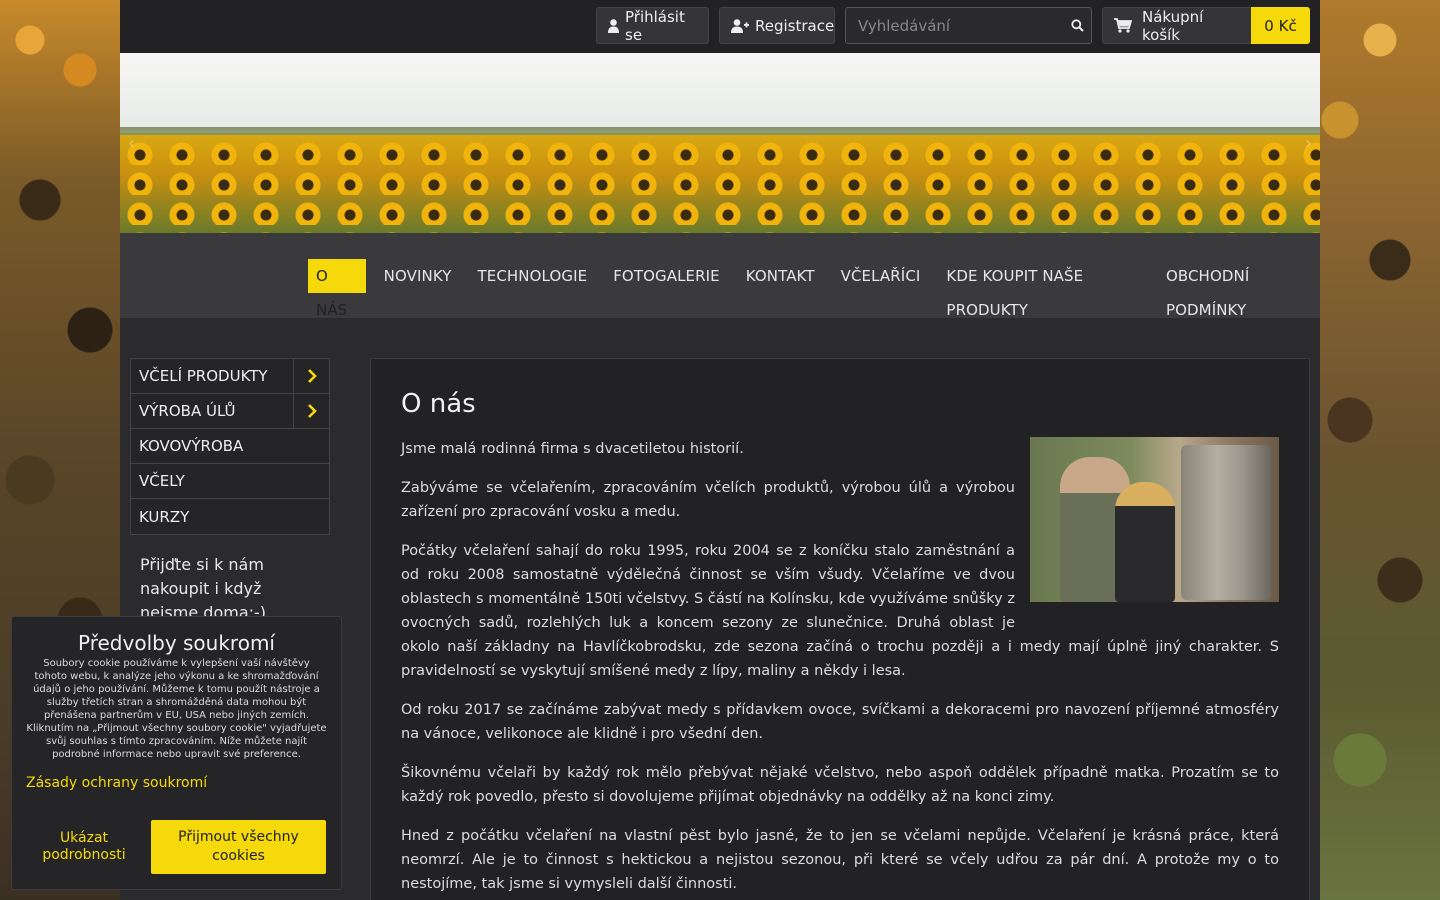 The height and width of the screenshot is (900, 1440). I want to click on carousel-next-icon: ›, so click(1308, 143).